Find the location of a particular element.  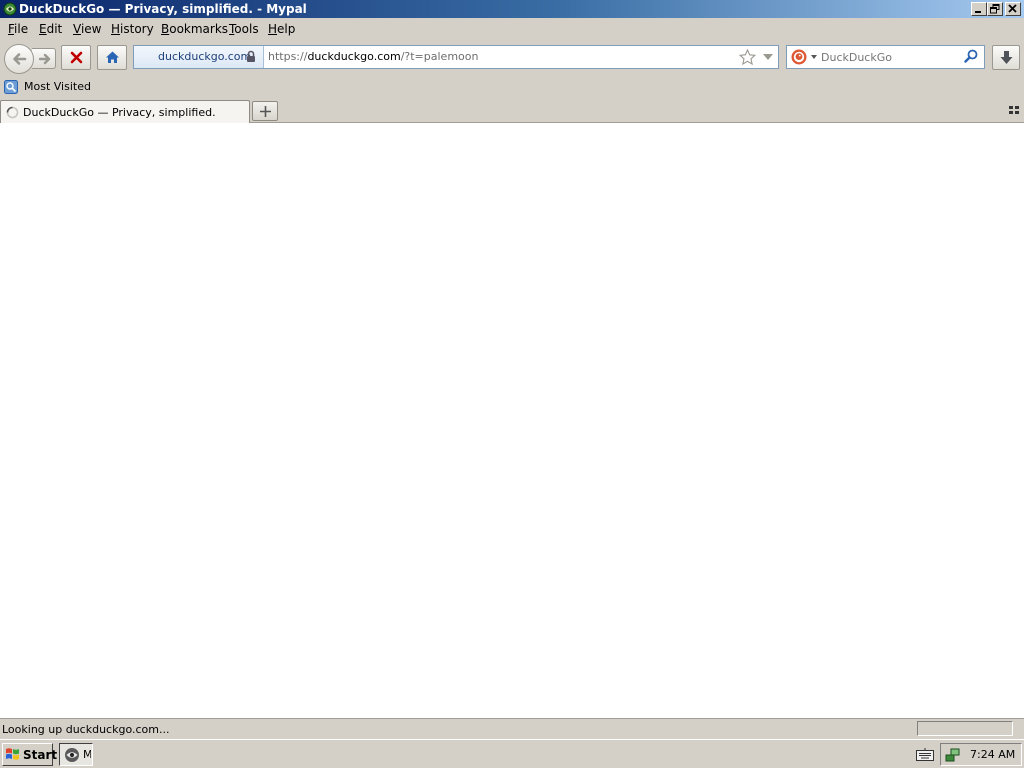

home-icon is located at coordinates (112, 57).